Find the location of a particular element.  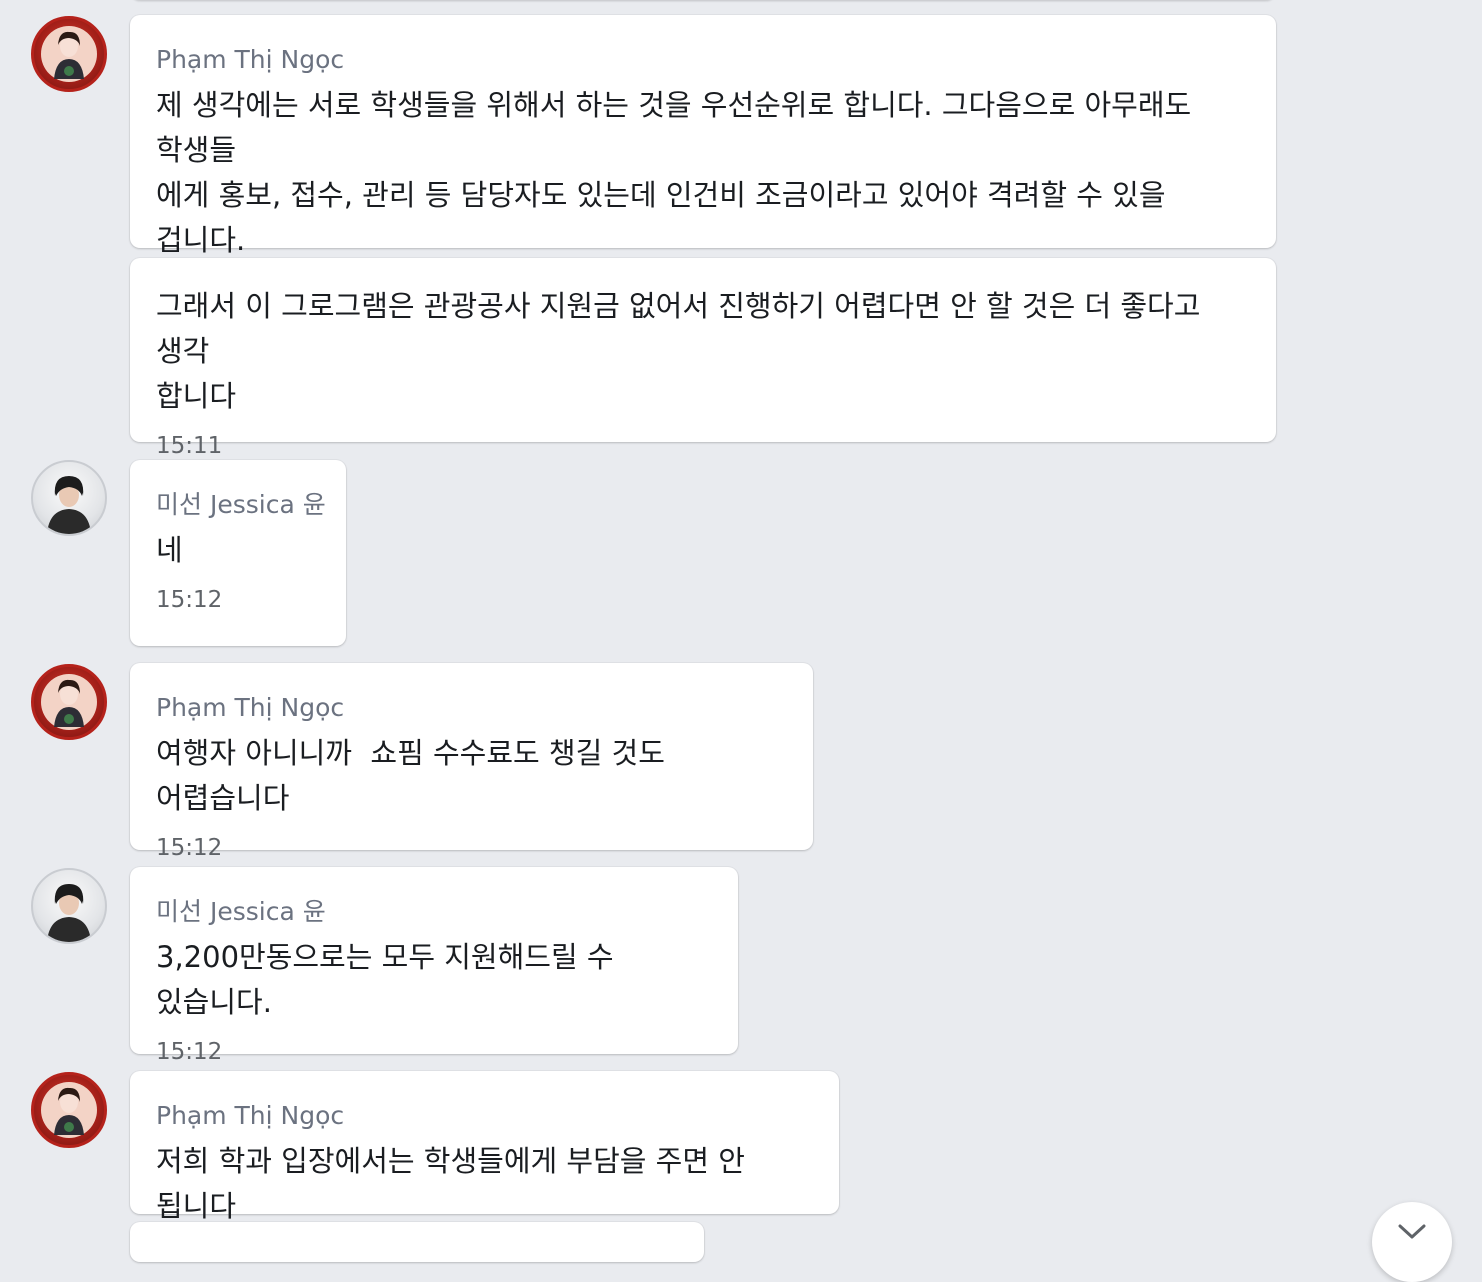

scroll-to-bottom-button is located at coordinates (1412, 1242).